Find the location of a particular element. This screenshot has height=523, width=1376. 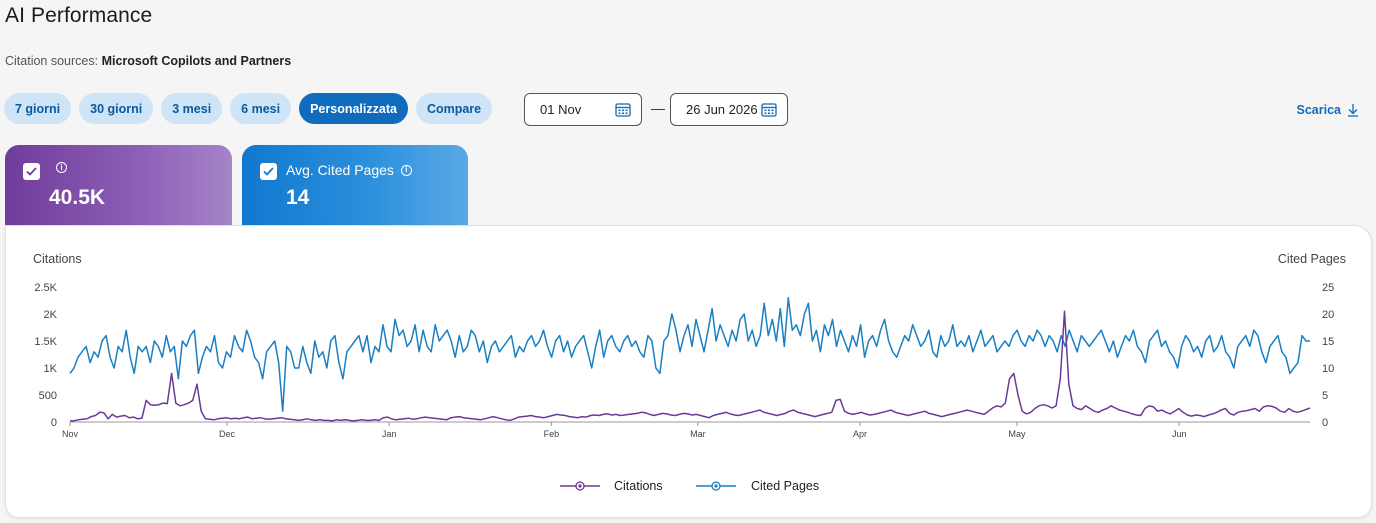

right-tick-label: 0 is located at coordinates (1325, 423).